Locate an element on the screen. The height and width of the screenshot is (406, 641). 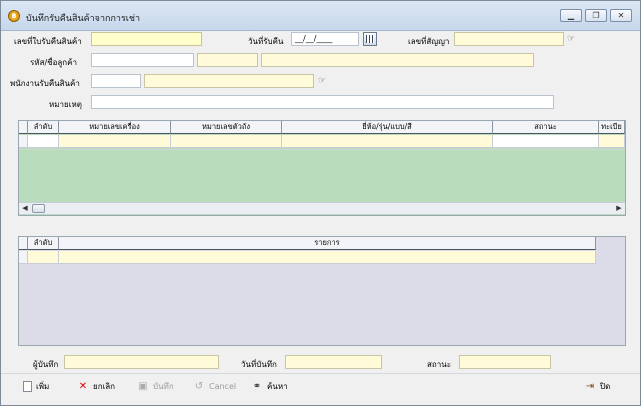
items-grid-empty-area is located at coordinates (322, 176).